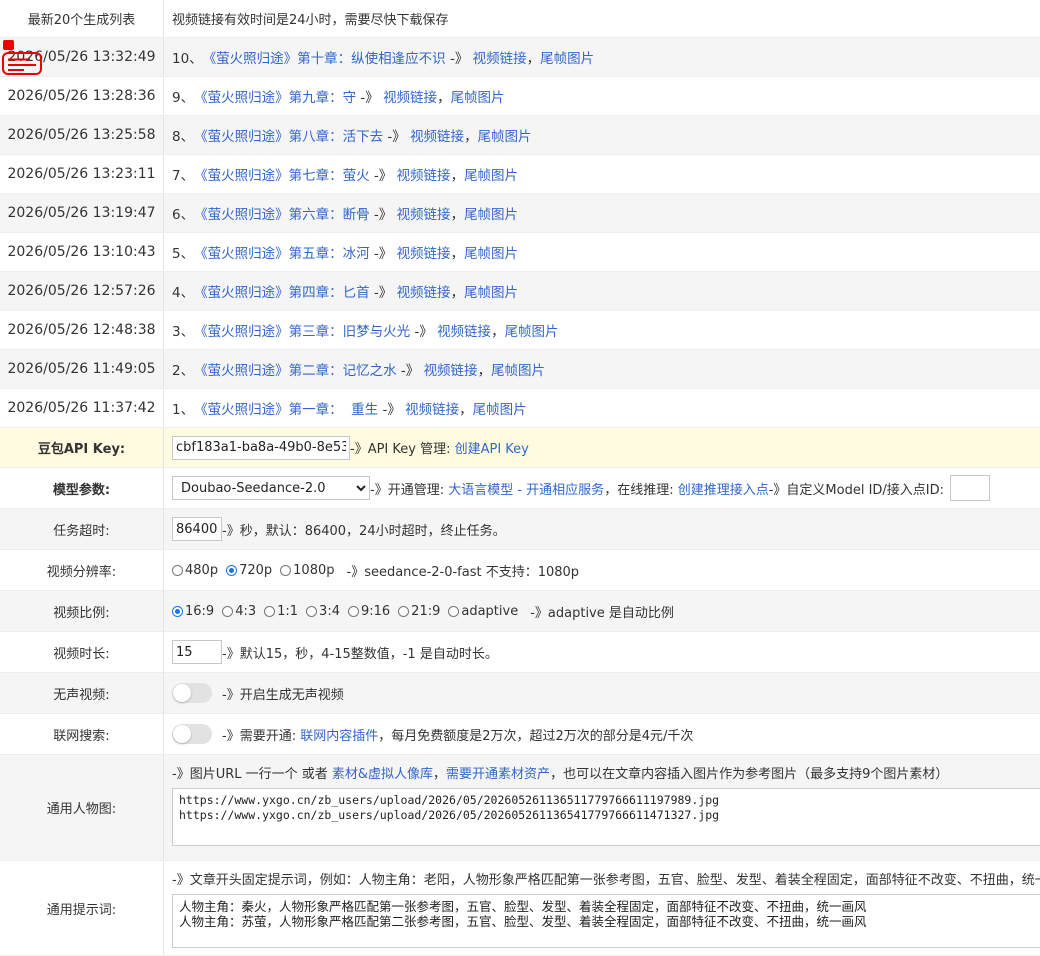 The width and height of the screenshot is (1040, 956). I want to click on generation-time: 2026/05/26 13:28:36, so click(82, 96).